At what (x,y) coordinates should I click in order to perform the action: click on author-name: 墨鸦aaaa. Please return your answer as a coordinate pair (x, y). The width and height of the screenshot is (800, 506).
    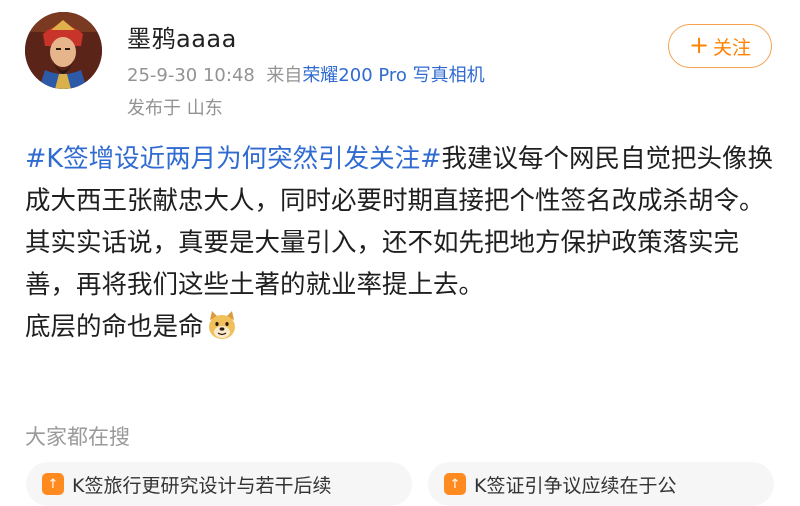
    Looking at the image, I should click on (182, 36).